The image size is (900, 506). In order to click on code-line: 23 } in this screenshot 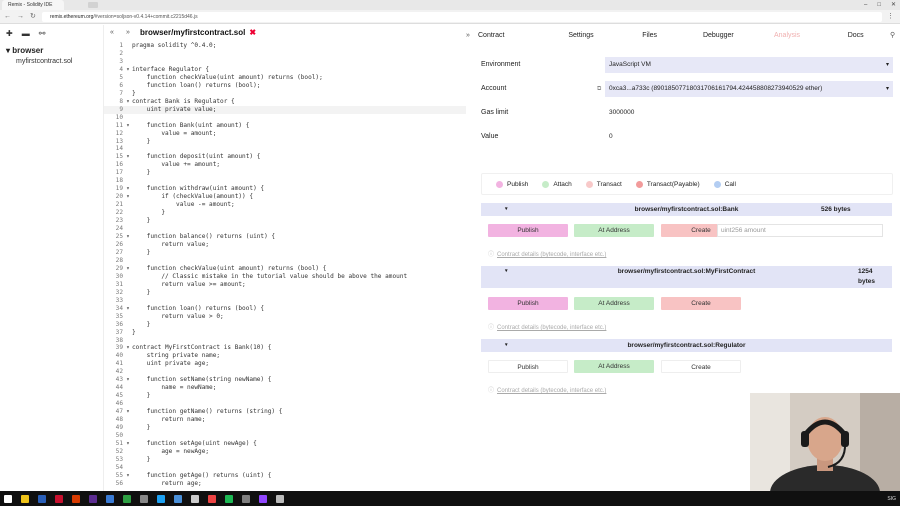, I will do `click(285, 221)`.